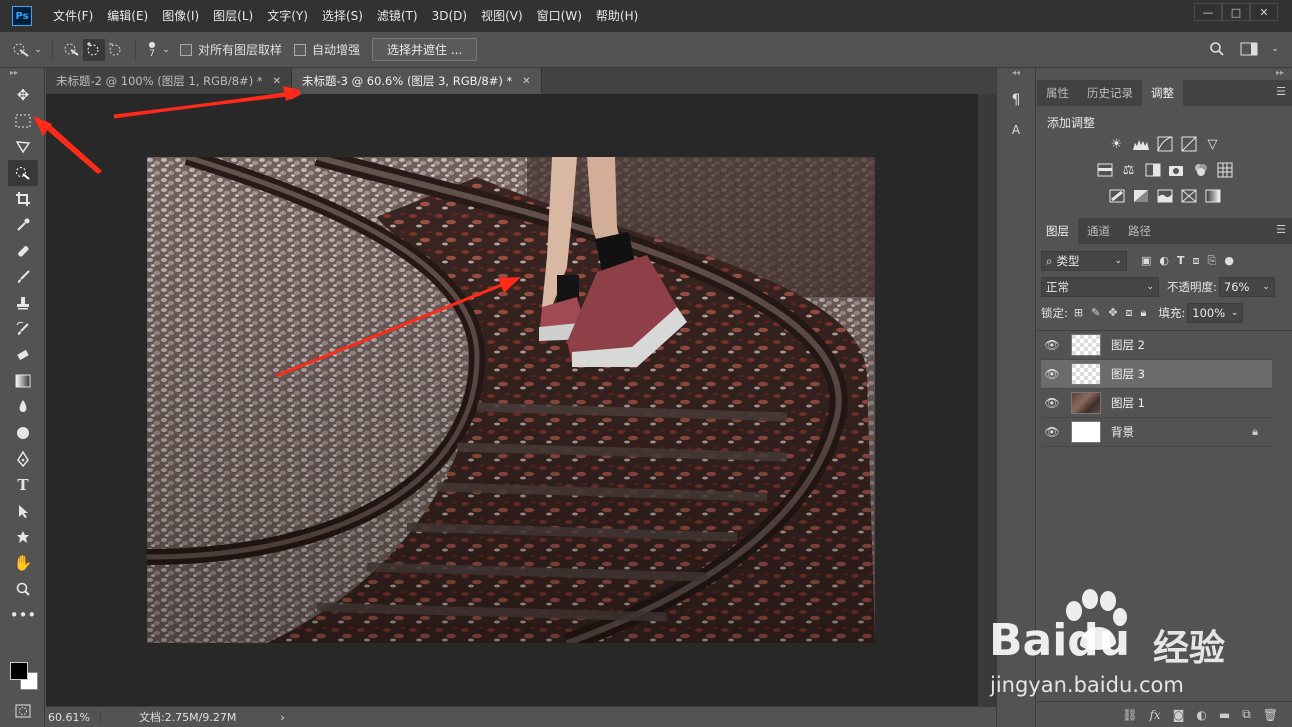 The width and height of the screenshot is (1292, 727). Describe the element at coordinates (23, 303) in the screenshot. I see `clone-stamp-tool-icon` at that location.